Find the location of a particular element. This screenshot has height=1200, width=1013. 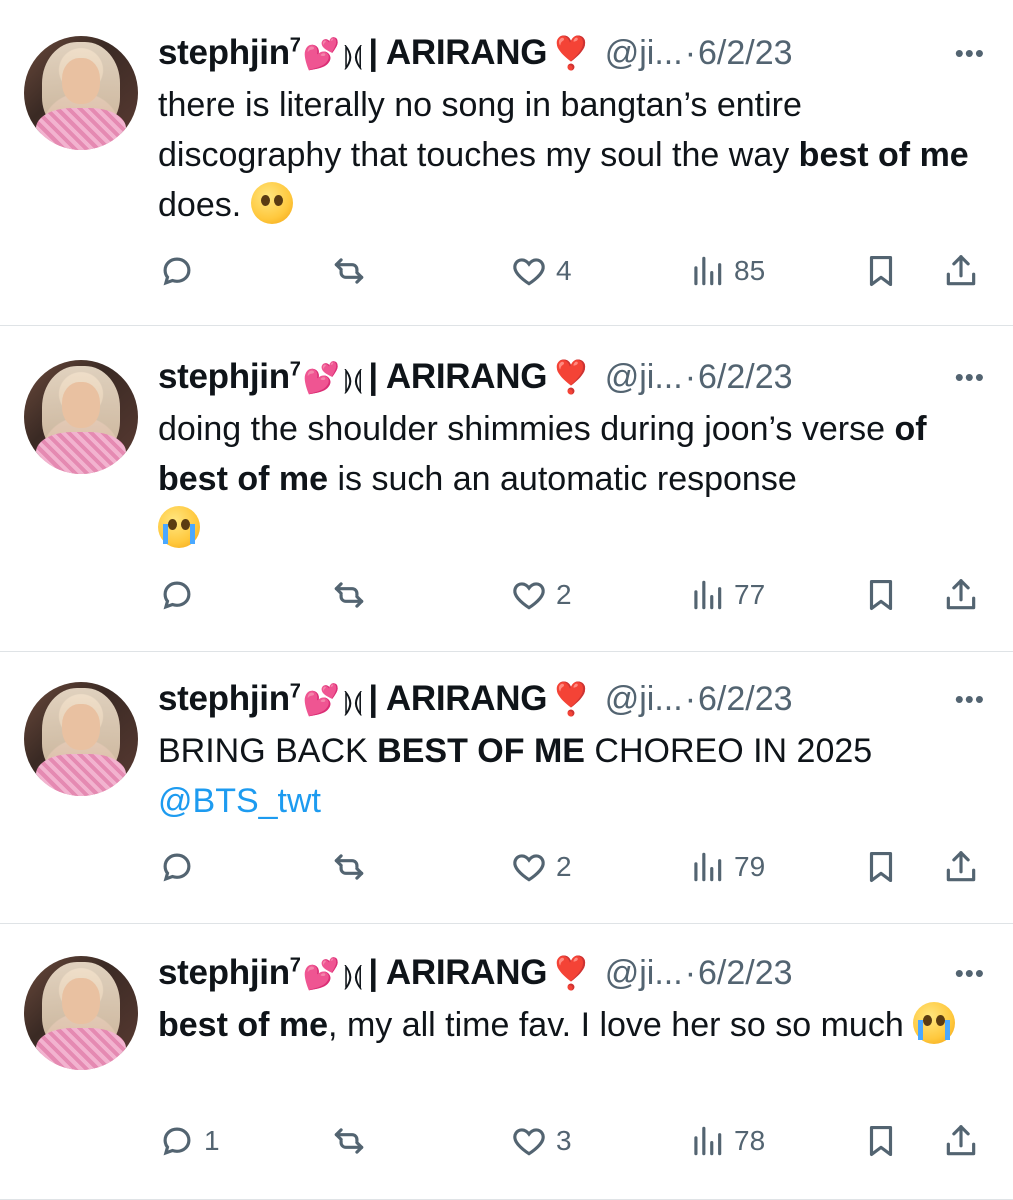

views-count: 79 is located at coordinates (750, 866).